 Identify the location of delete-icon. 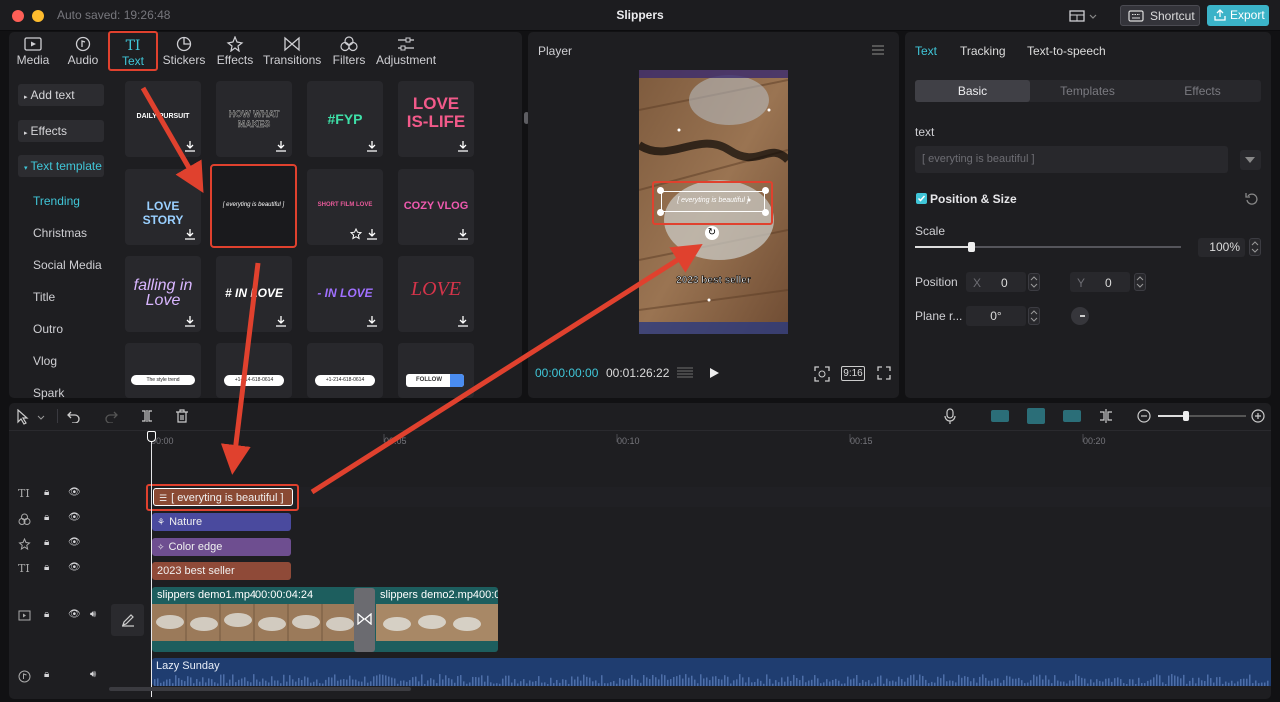
(182, 416).